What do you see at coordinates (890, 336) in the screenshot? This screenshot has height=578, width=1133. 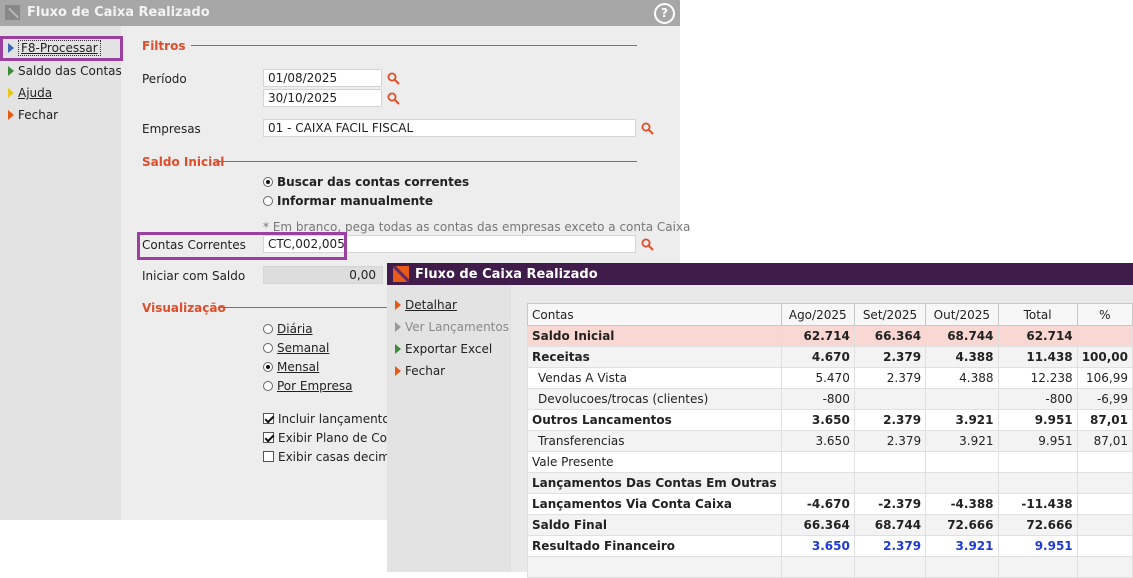 I see `value-cell: 66.364` at bounding box center [890, 336].